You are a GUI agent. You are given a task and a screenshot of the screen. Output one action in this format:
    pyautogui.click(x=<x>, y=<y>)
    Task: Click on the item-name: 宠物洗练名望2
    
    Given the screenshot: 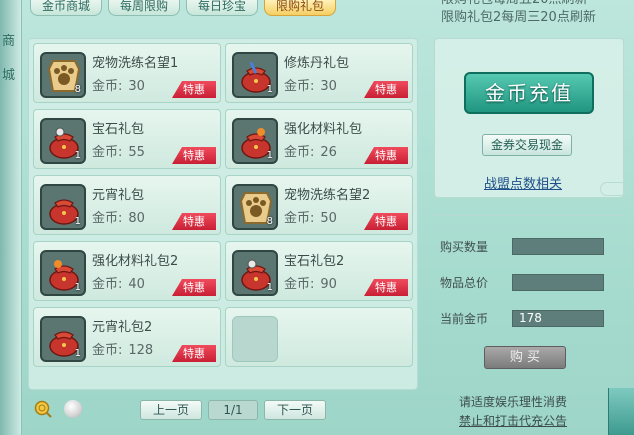 What is the action you would take?
    pyautogui.click(x=327, y=195)
    